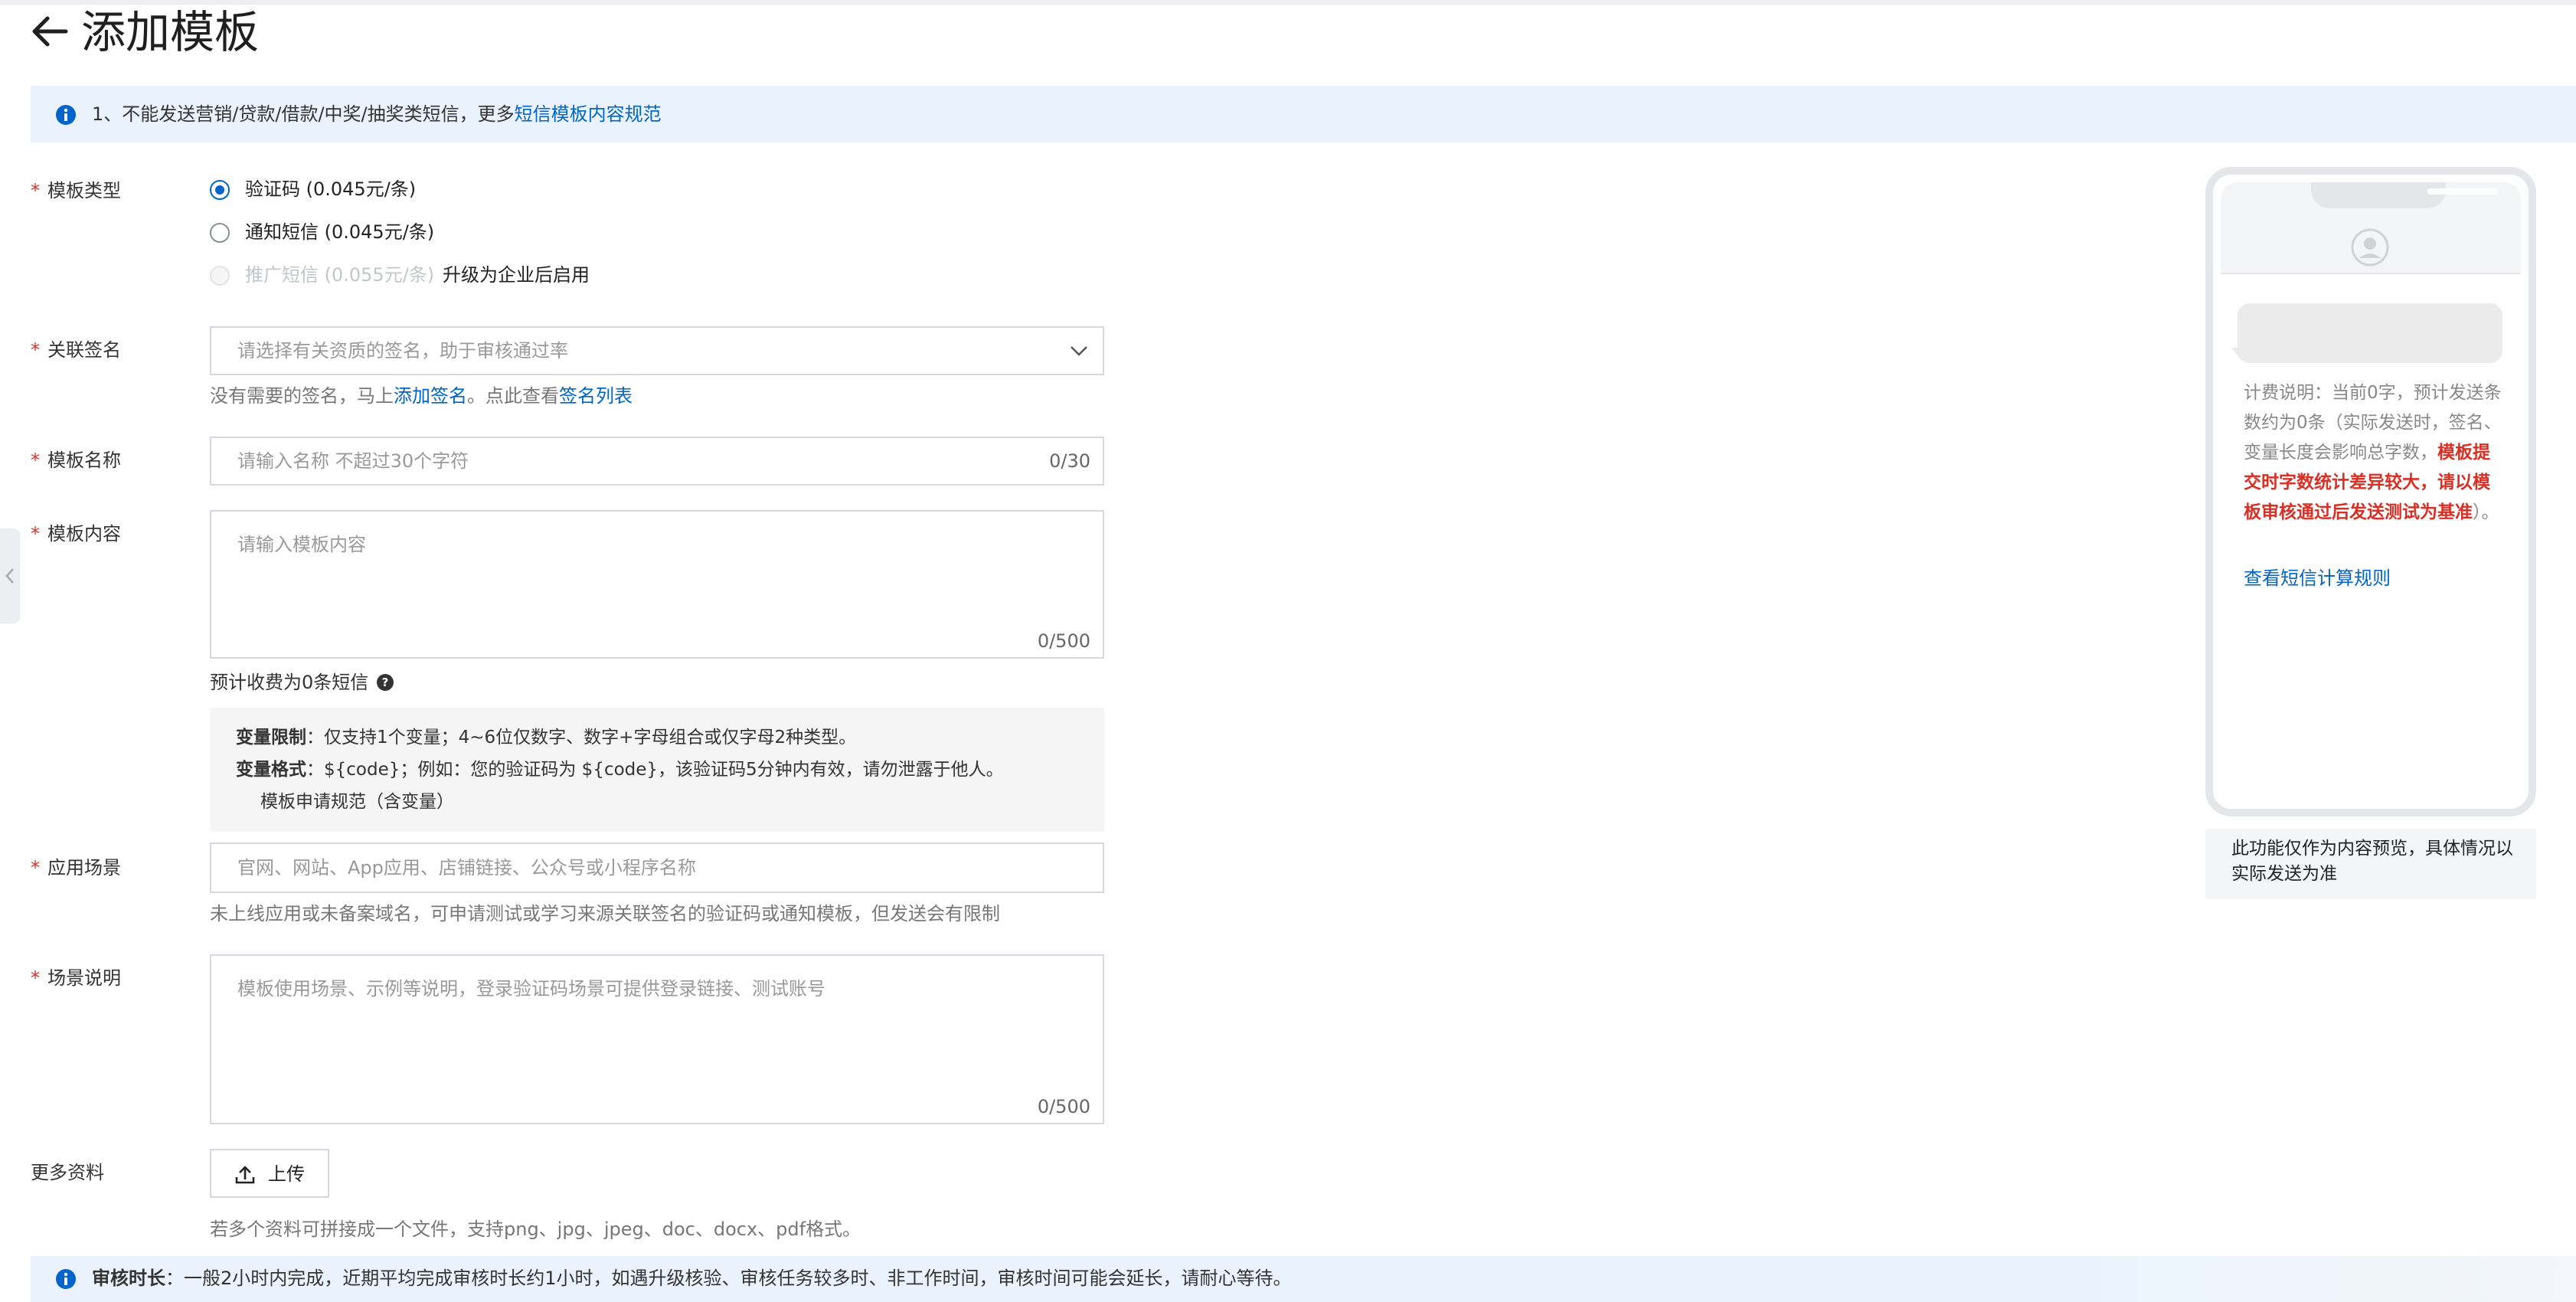 This screenshot has width=2576, height=1302. What do you see at coordinates (76, 867) in the screenshot?
I see `scene-label: * 应用场景` at bounding box center [76, 867].